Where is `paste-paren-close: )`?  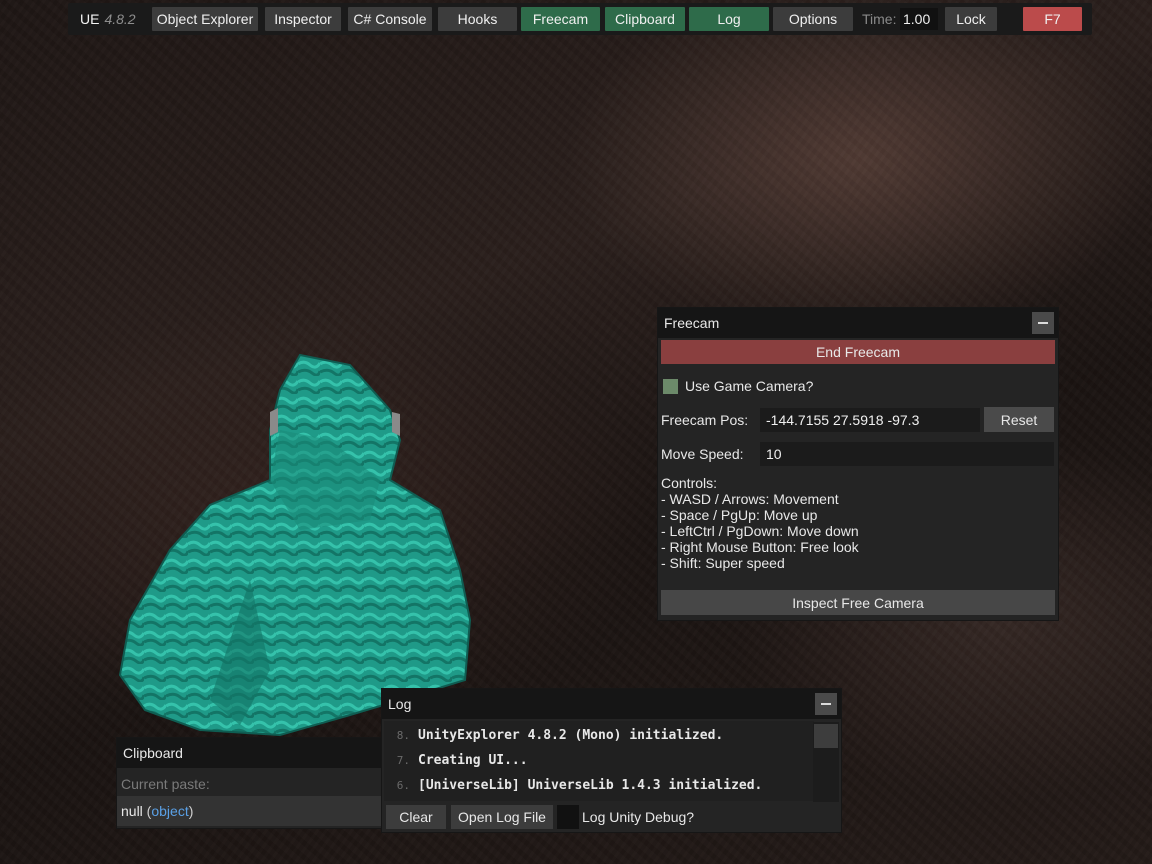 paste-paren-close: ) is located at coordinates (191, 811).